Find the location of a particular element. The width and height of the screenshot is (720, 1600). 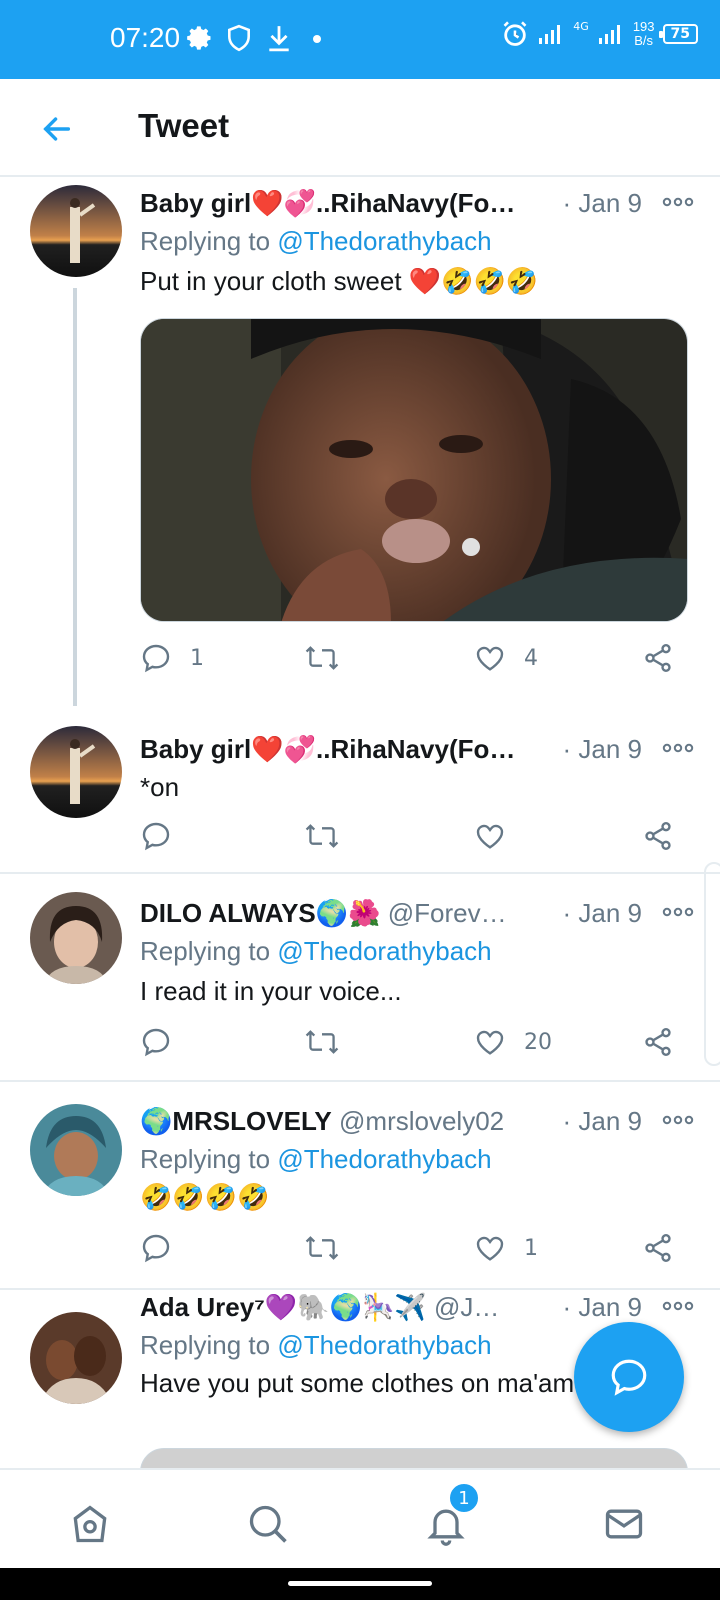

tweet-header: Baby girl❤️💞..RihaNavy(Fo… · Jan 9 is located at coordinates (417, 204).